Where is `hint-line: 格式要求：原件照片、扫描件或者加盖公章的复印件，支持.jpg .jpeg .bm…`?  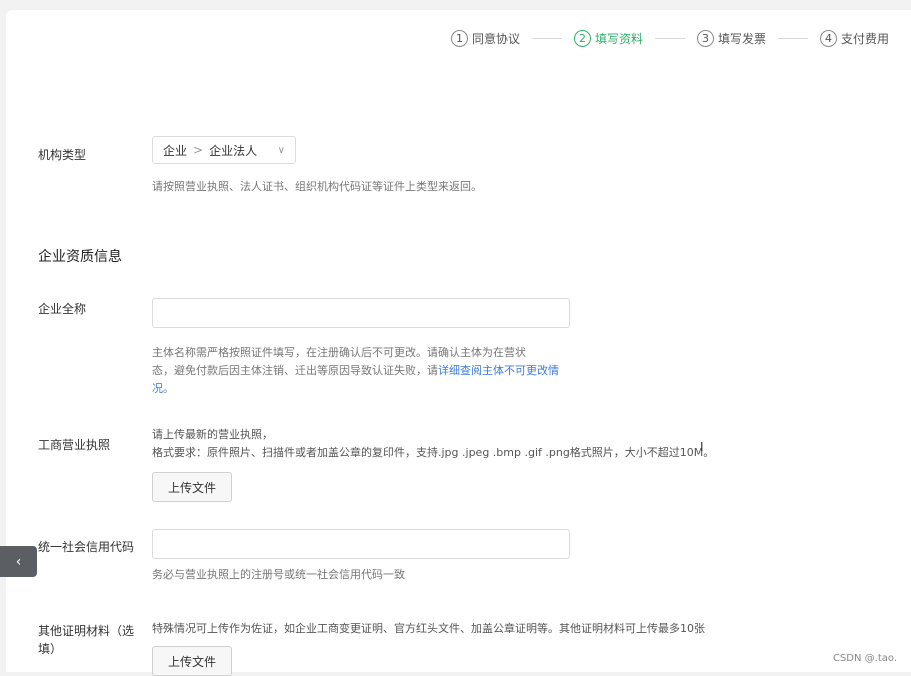
hint-line: 格式要求：原件照片、扫描件或者加盖公章的复印件，支持.jpg .jpeg .bm… is located at coordinates (433, 452).